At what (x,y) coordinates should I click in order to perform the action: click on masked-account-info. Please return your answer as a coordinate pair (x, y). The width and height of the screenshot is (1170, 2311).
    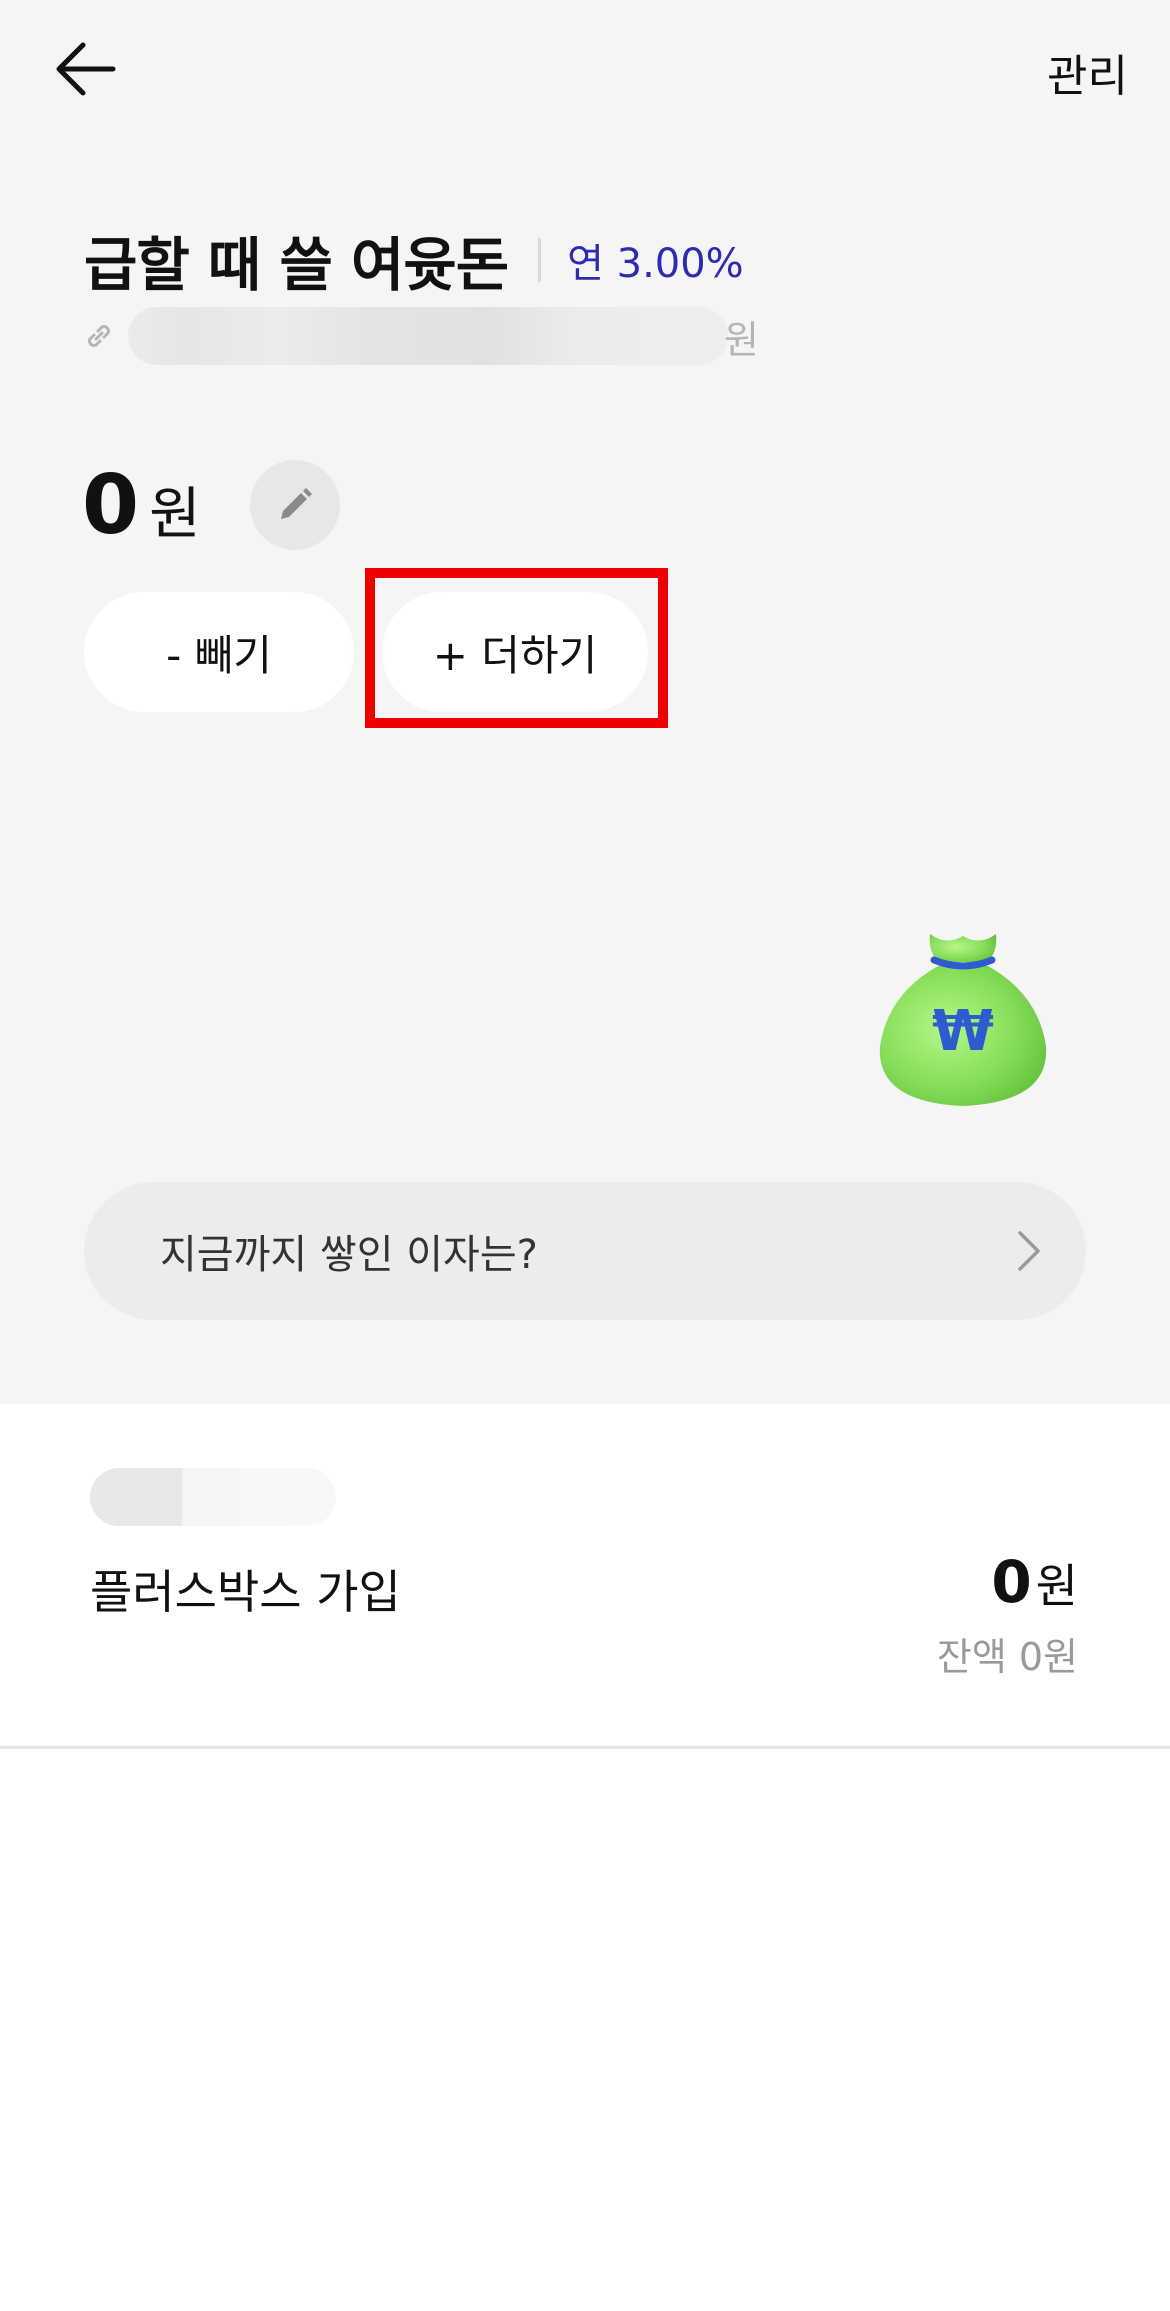
    Looking at the image, I should click on (428, 336).